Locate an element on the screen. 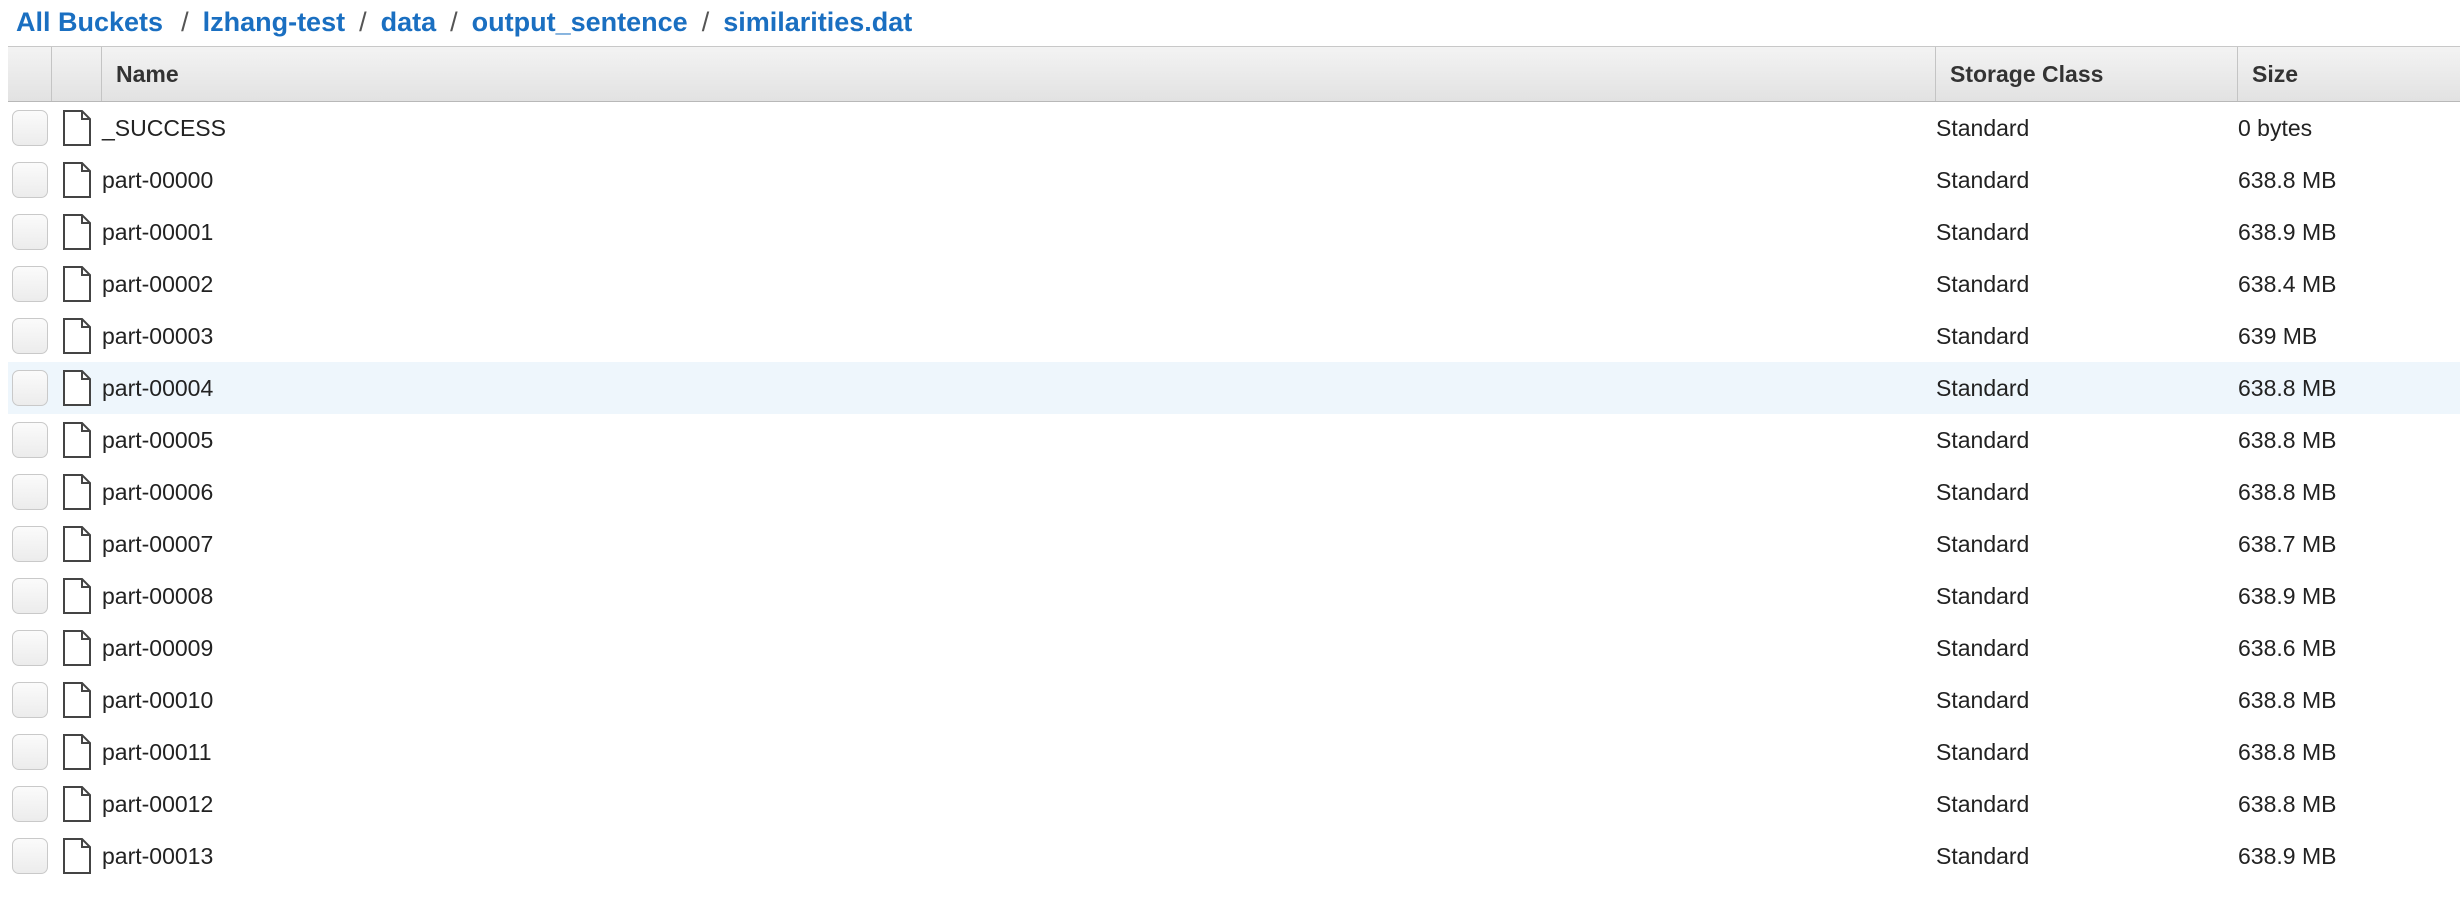 This screenshot has height=912, width=2460. header-size: Size is located at coordinates (2349, 74).